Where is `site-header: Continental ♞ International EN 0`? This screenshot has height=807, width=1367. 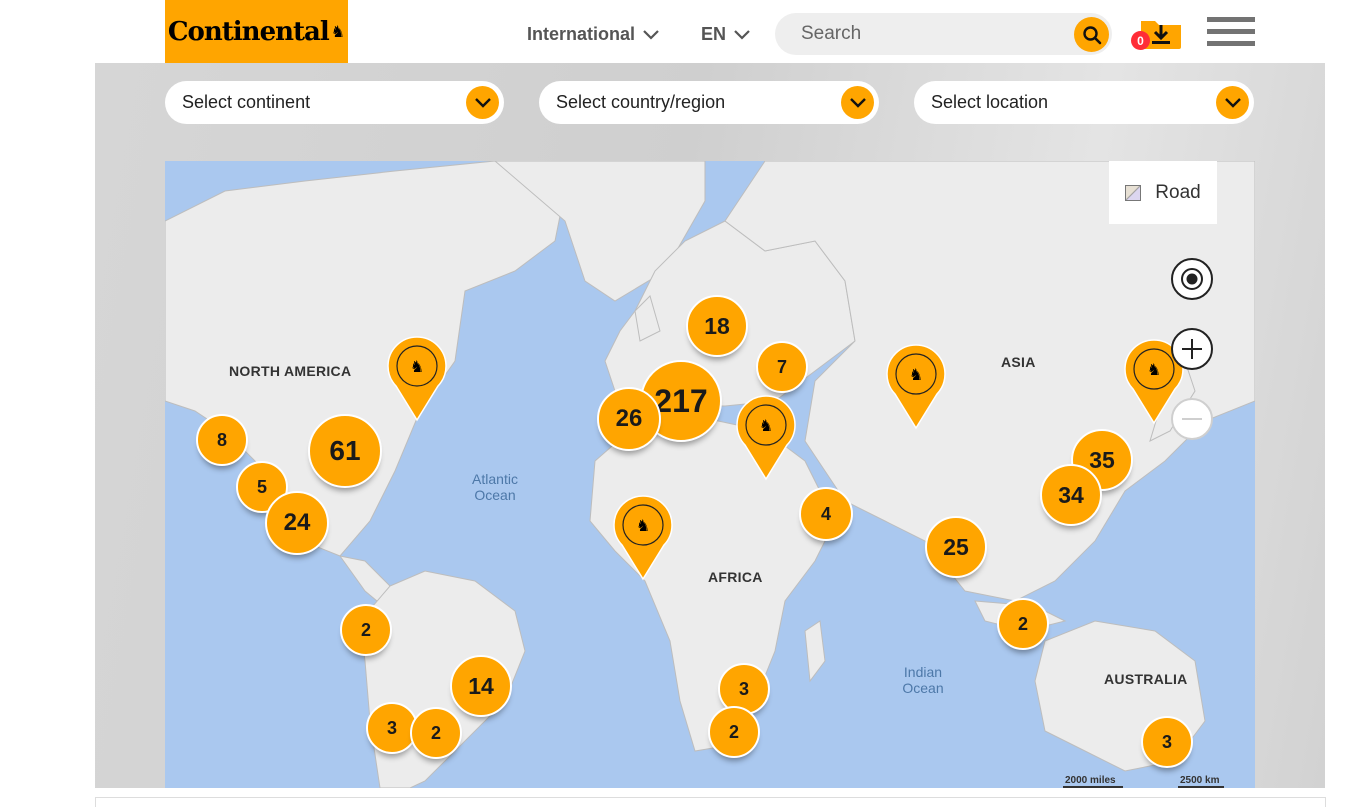
site-header: Continental ♞ International EN 0 is located at coordinates (683, 31).